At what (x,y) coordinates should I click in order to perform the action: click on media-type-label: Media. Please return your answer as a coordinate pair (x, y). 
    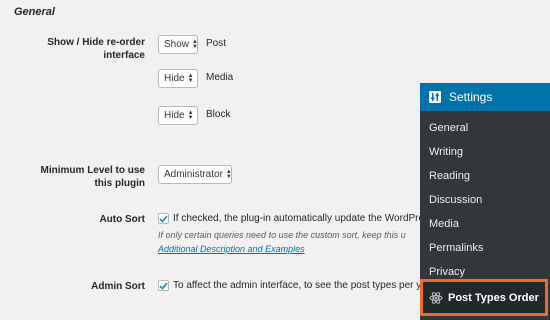
    Looking at the image, I should click on (220, 77).